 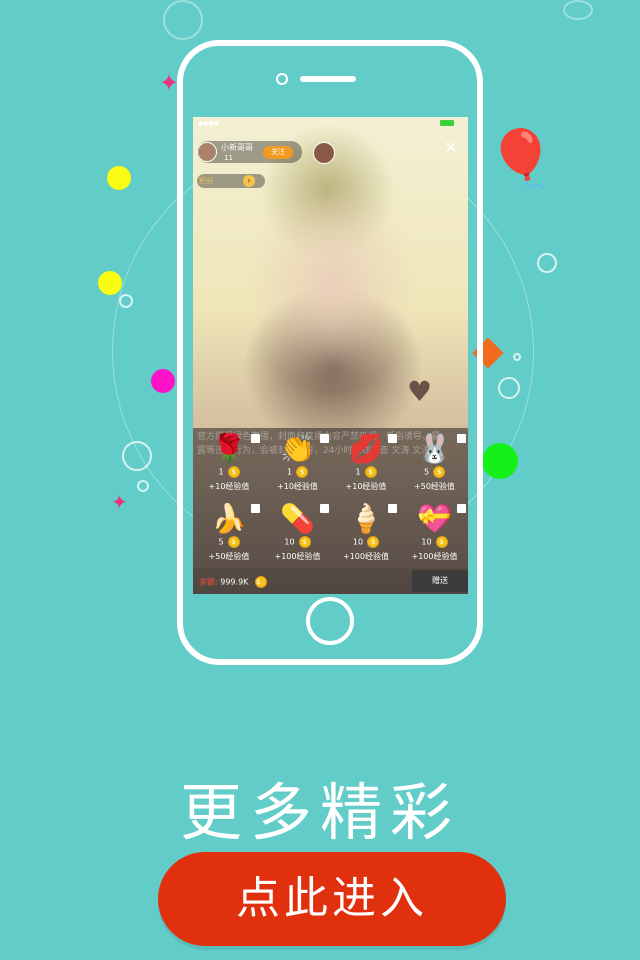 What do you see at coordinates (451, 148) in the screenshot?
I see `close-icon: ✕` at bounding box center [451, 148].